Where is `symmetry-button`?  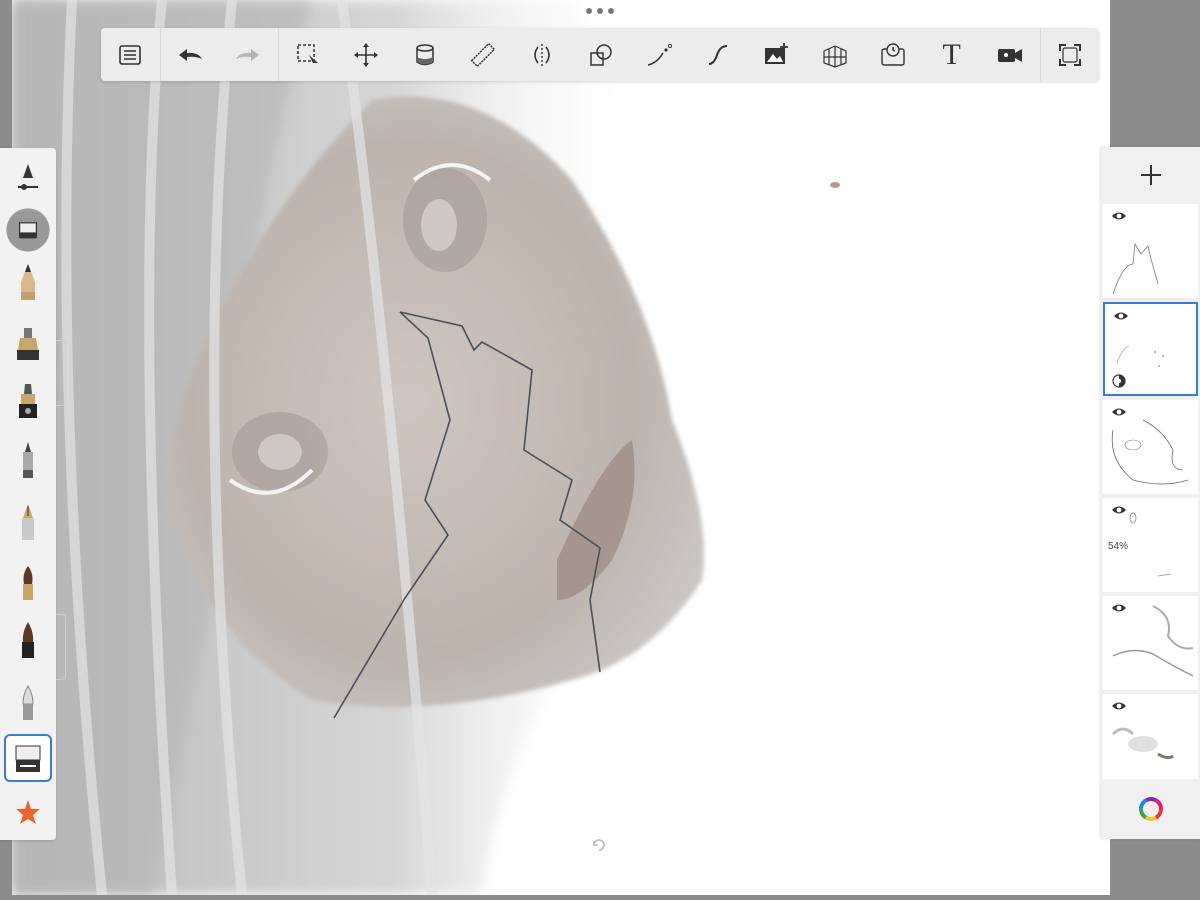
symmetry-button is located at coordinates (542, 54).